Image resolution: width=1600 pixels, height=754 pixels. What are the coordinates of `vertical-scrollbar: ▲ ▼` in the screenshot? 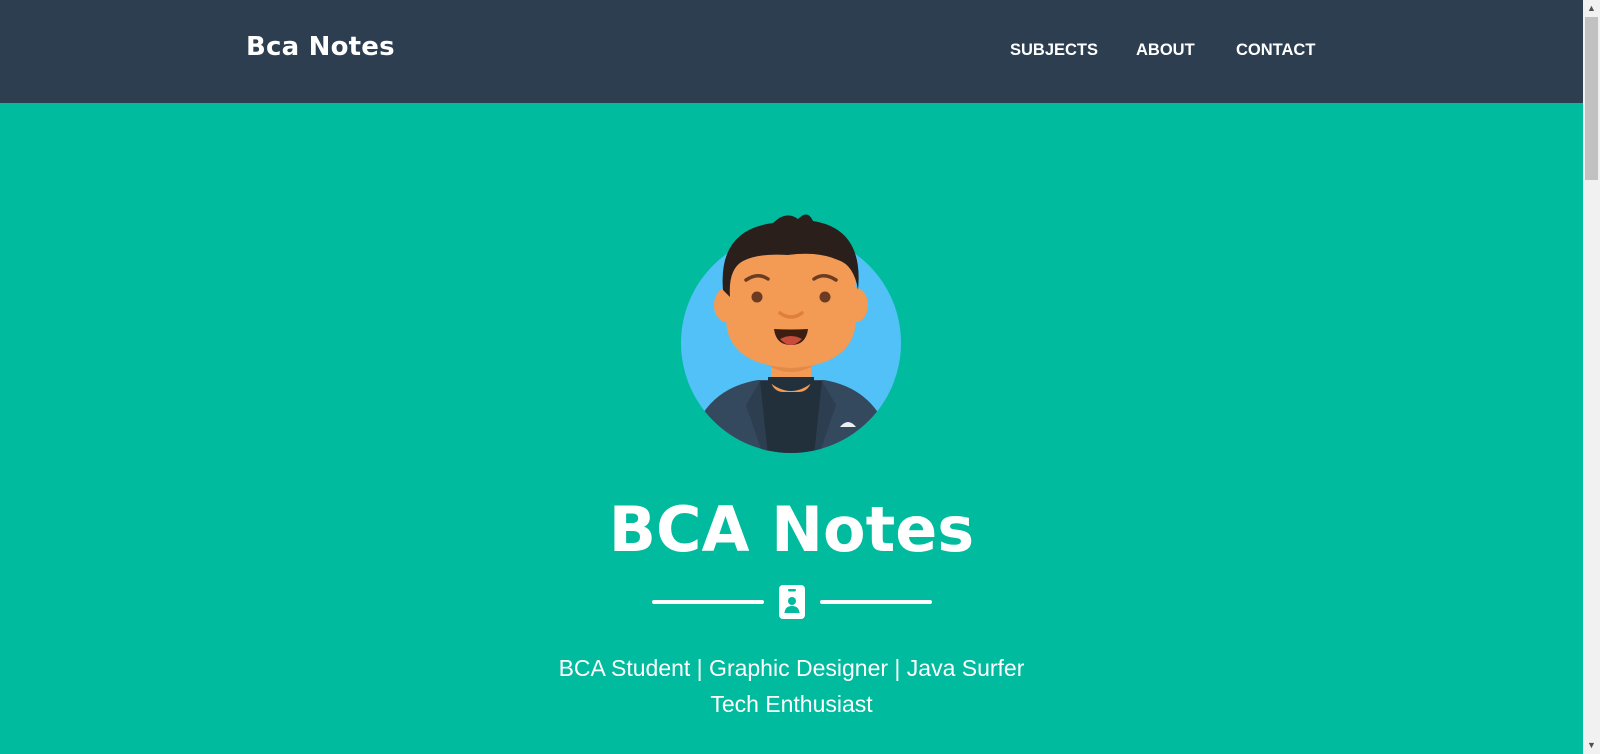 It's located at (1591, 377).